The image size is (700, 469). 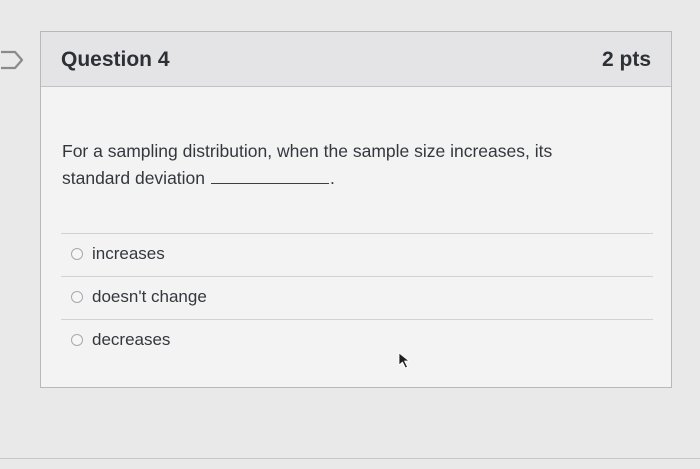 What do you see at coordinates (128, 254) in the screenshot?
I see `answer-label: increases` at bounding box center [128, 254].